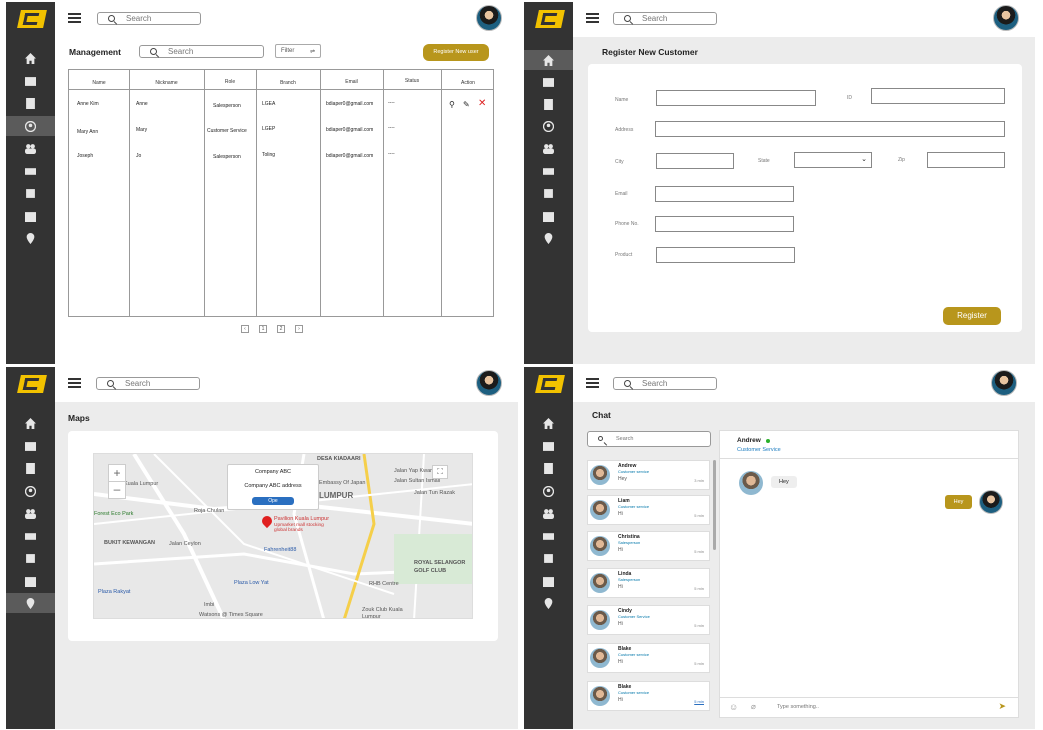 This screenshot has width=1043, height=730. Describe the element at coordinates (288, 83) in the screenshot. I see `col-branch: Branch` at that location.